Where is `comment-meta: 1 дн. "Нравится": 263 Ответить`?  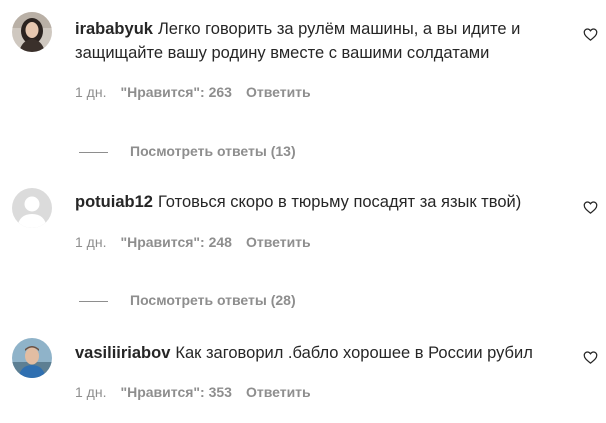
comment-meta: 1 дн. "Нравится": 263 Ответить is located at coordinates (193, 92).